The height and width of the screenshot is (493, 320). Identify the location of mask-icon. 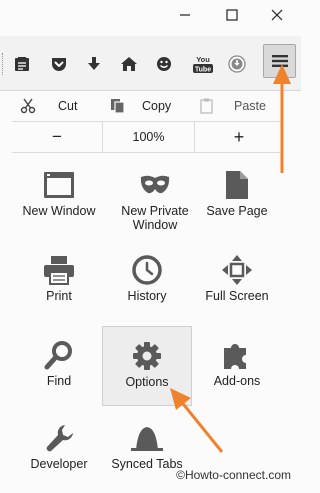
(155, 184).